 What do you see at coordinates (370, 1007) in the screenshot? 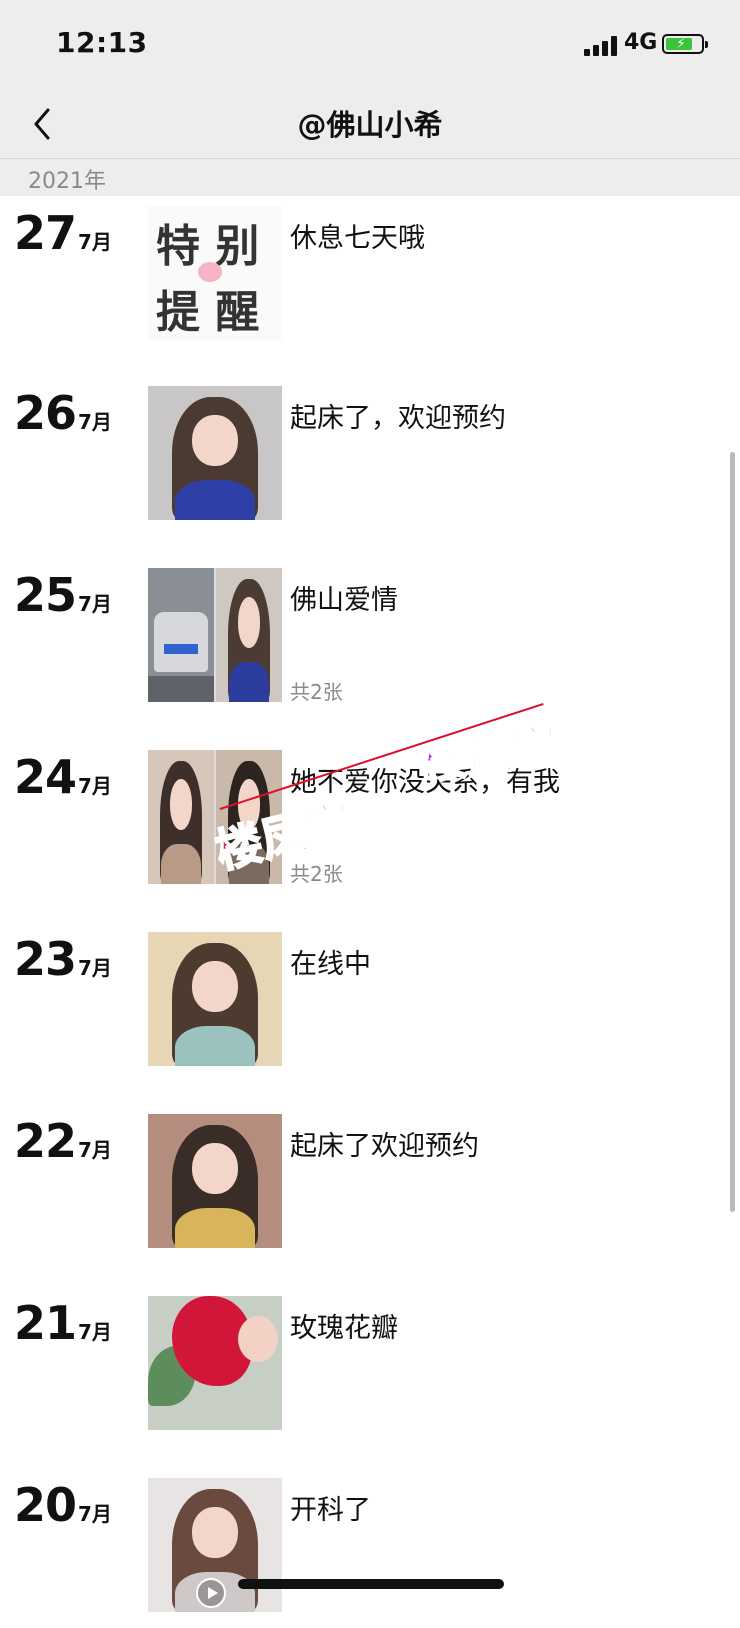
I see `feed-entry: 23 7月 在线中` at bounding box center [370, 1007].